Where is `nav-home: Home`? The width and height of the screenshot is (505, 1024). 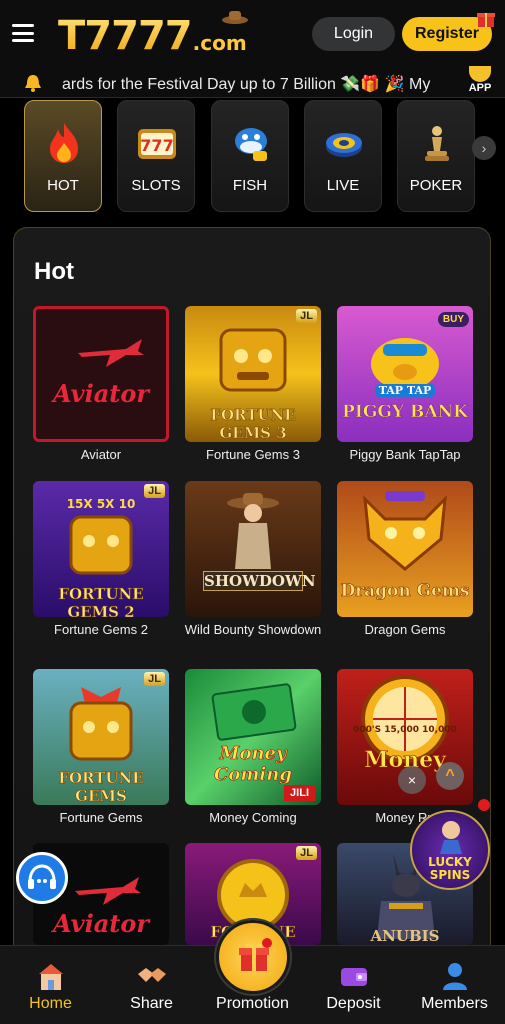 nav-home: Home is located at coordinates (50, 985).